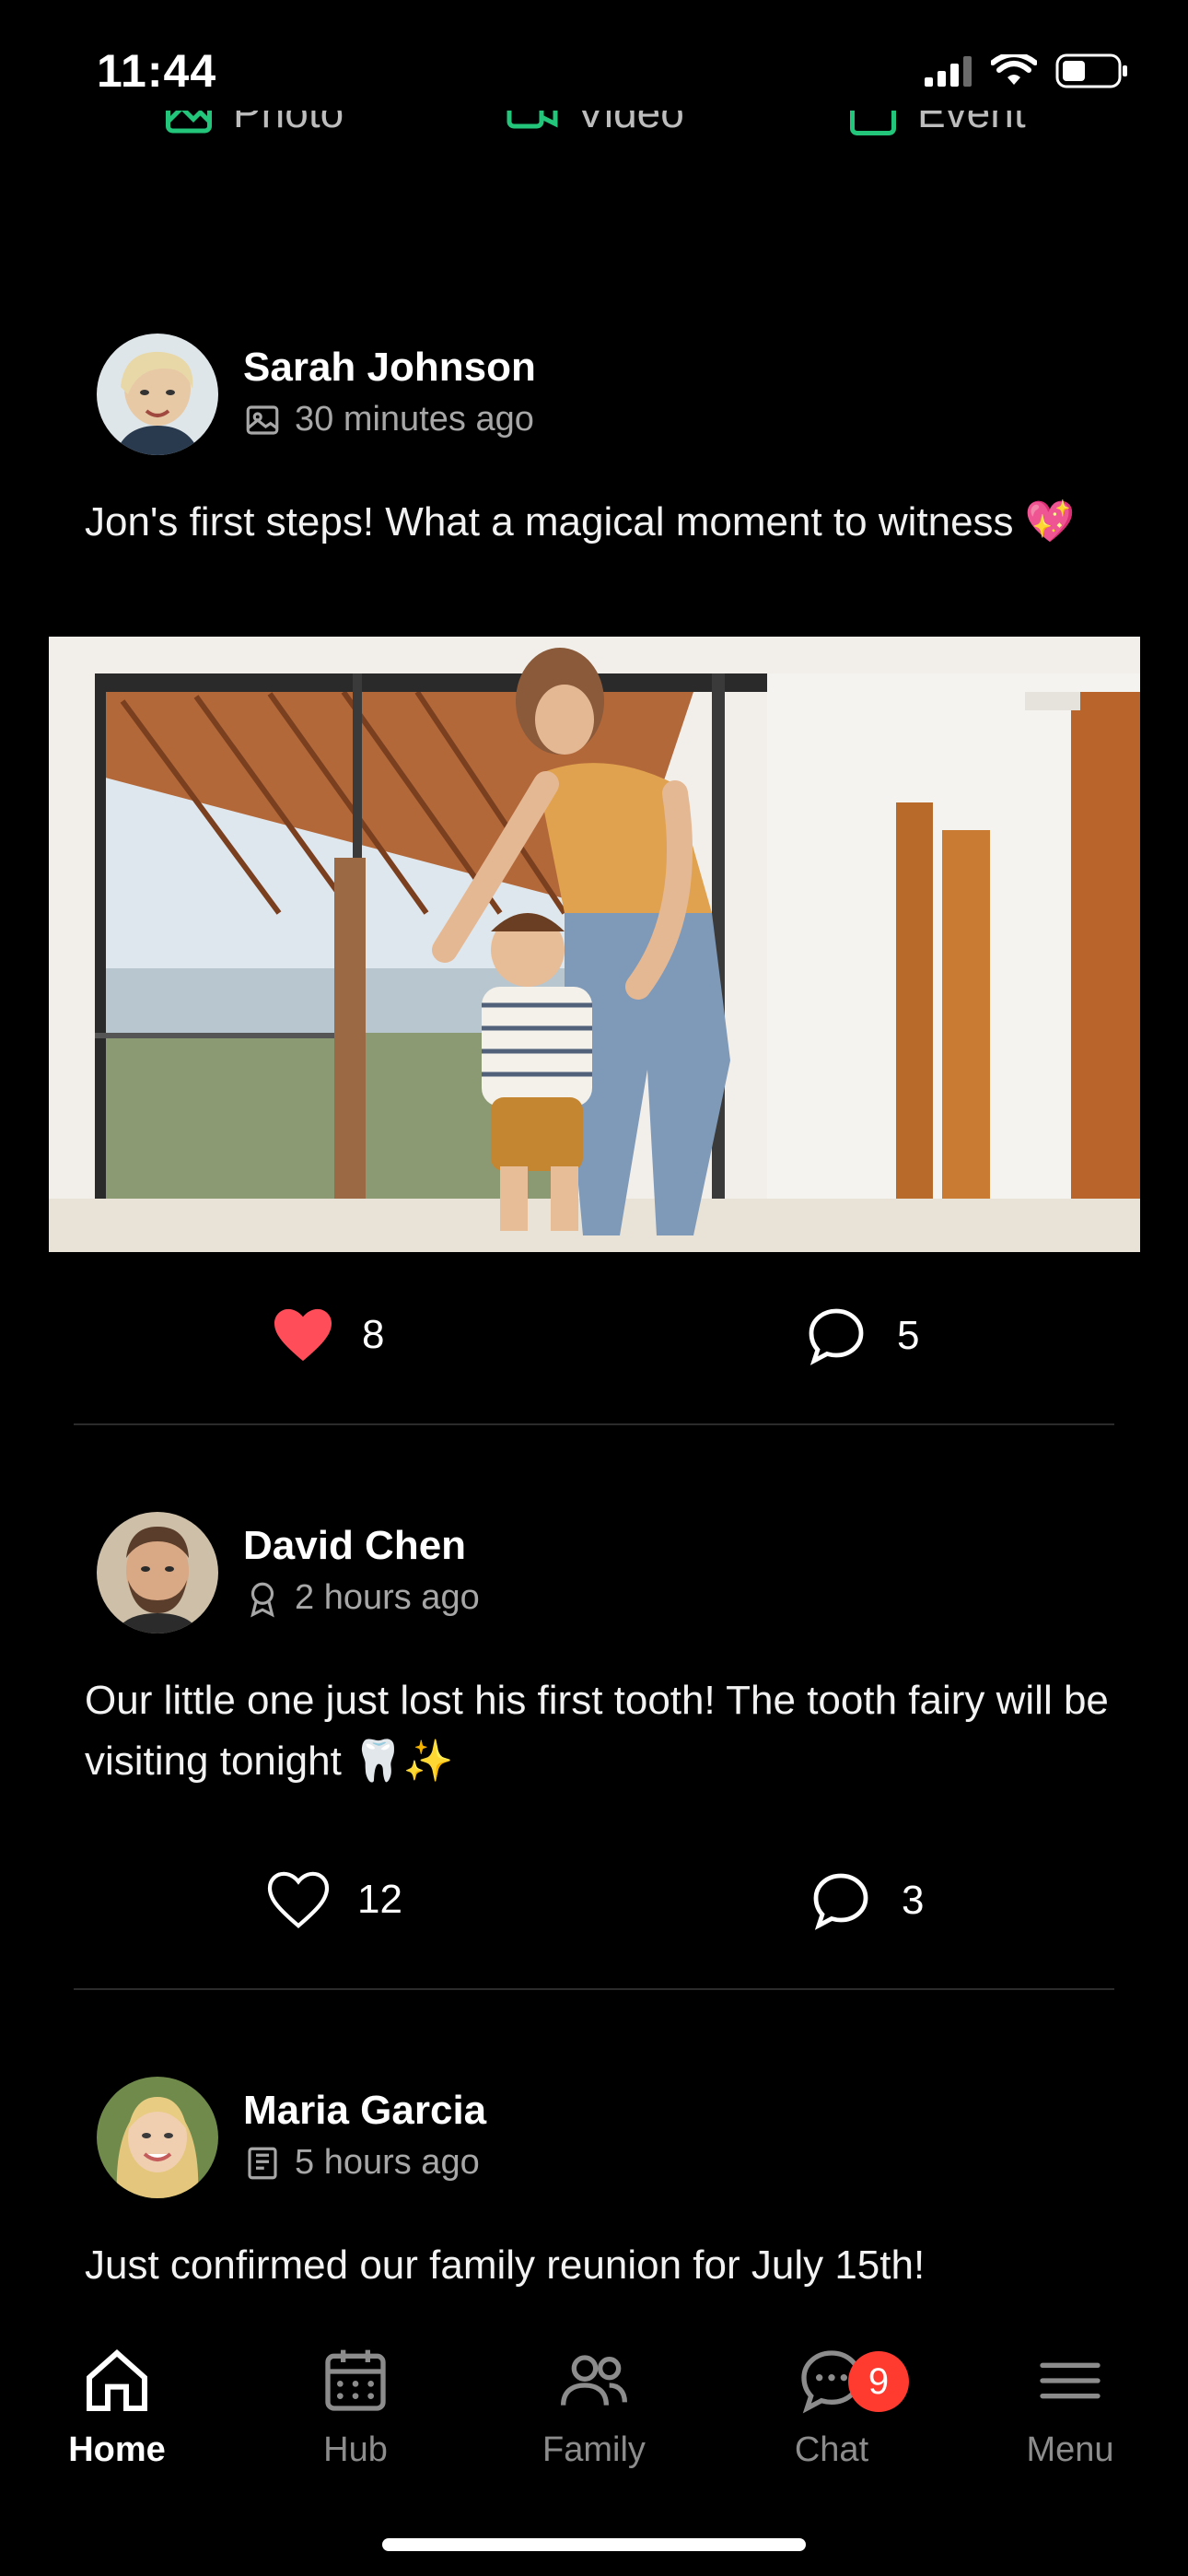 Image resolution: width=1188 pixels, height=2576 pixels. Describe the element at coordinates (387, 2162) in the screenshot. I see `post-time: 5 hours ago` at that location.